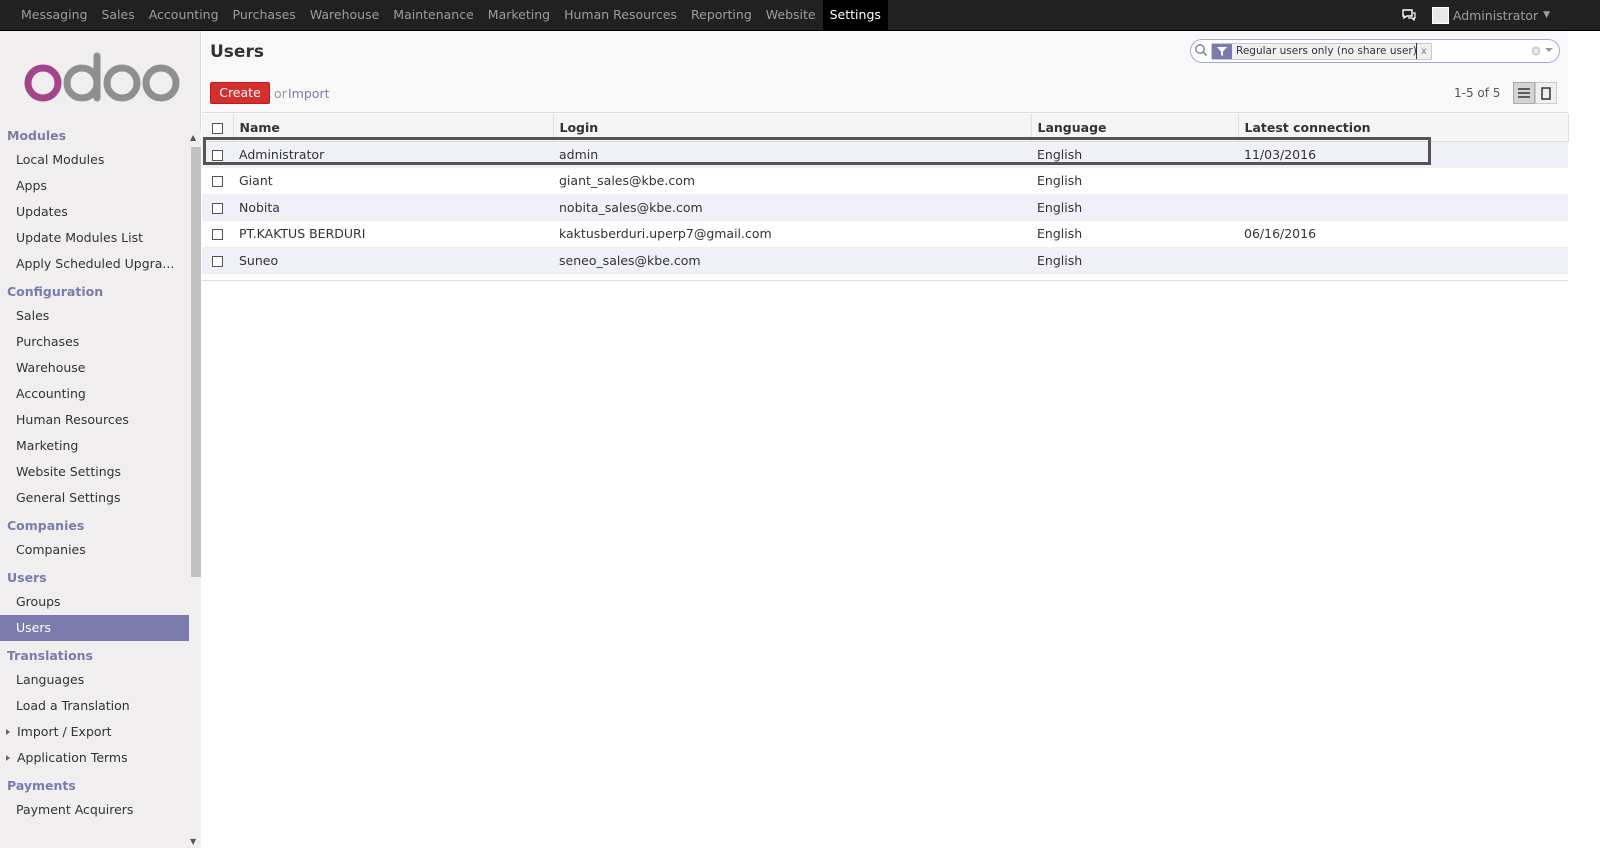  I want to click on sidebar-item-config-sales: Sales, so click(94, 316).